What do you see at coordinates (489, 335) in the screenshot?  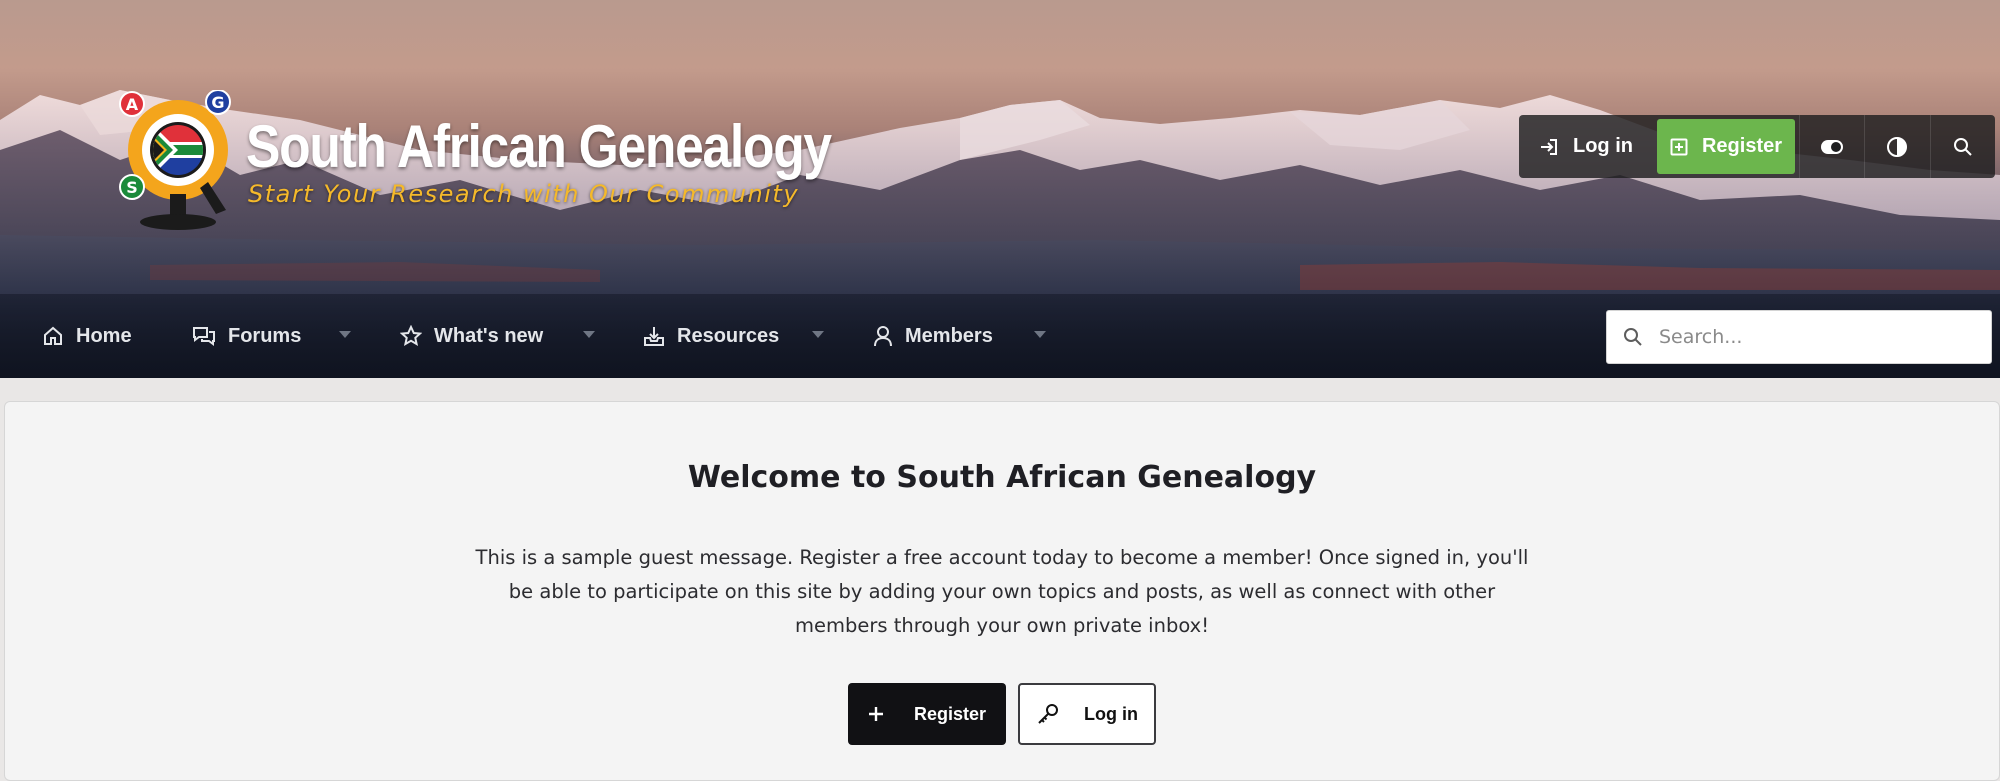 I see `nav-whats-new-label: What's new` at bounding box center [489, 335].